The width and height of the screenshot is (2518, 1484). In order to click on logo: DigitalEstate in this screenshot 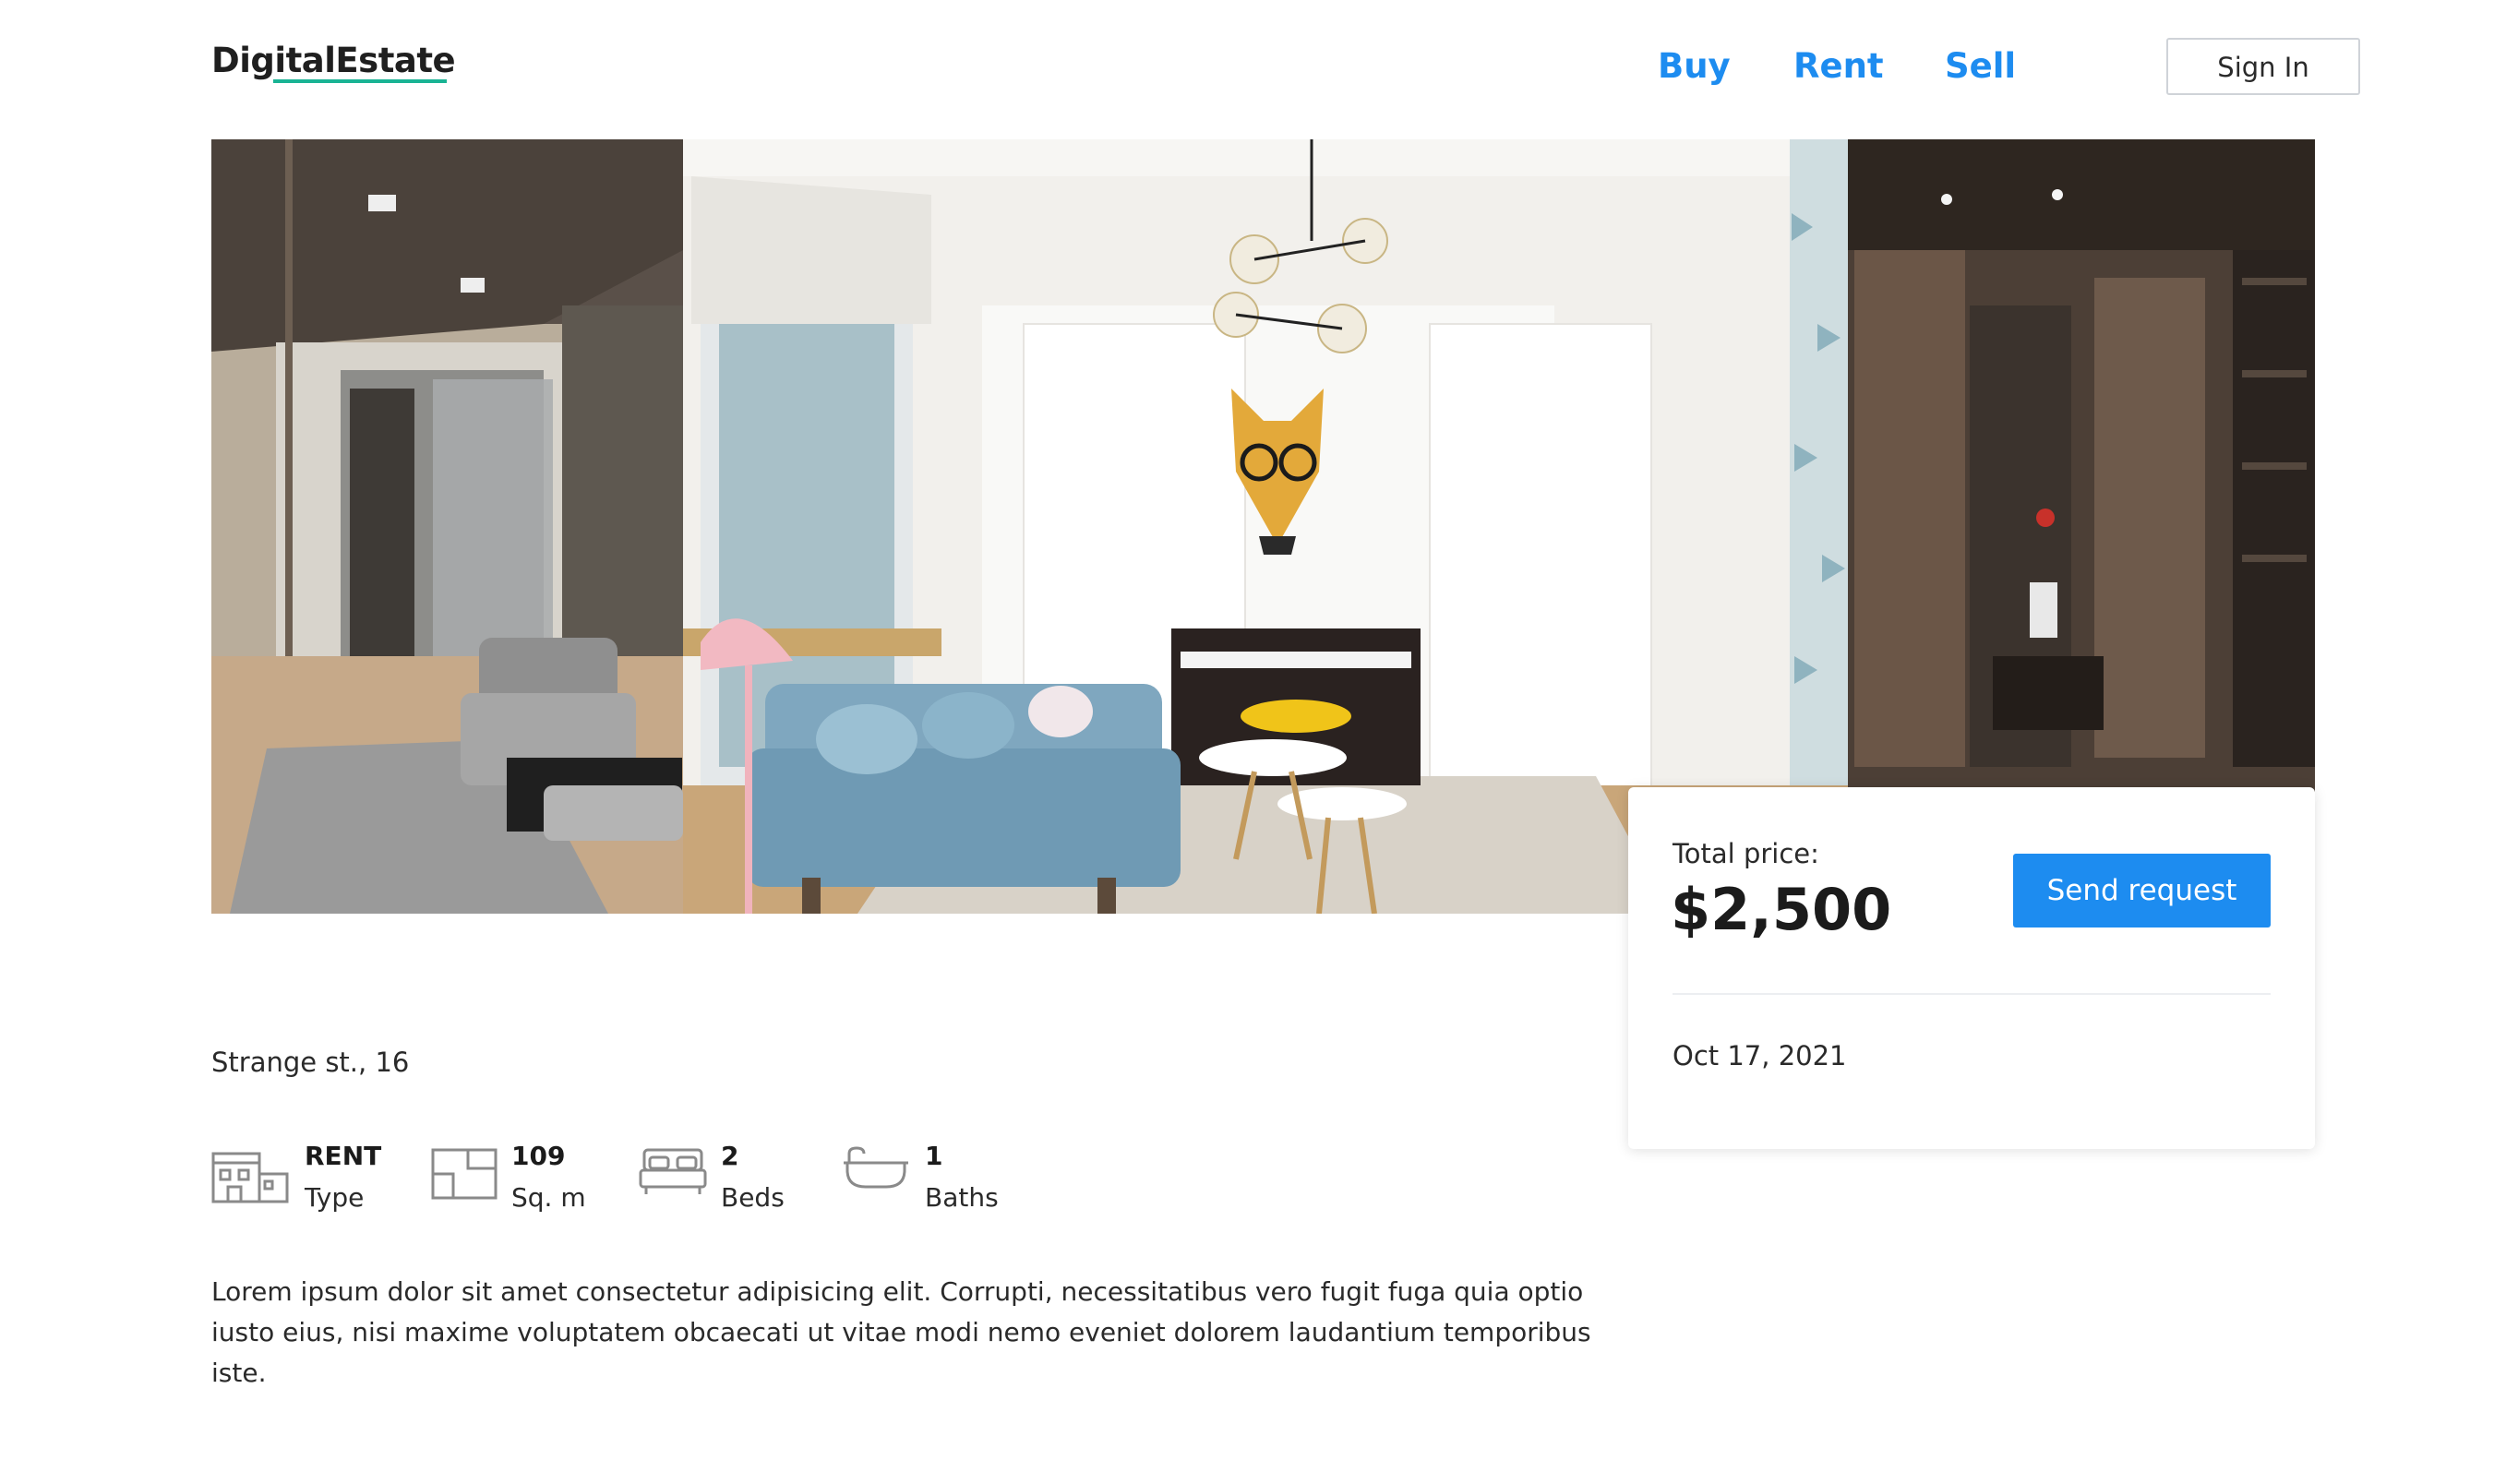, I will do `click(333, 60)`.